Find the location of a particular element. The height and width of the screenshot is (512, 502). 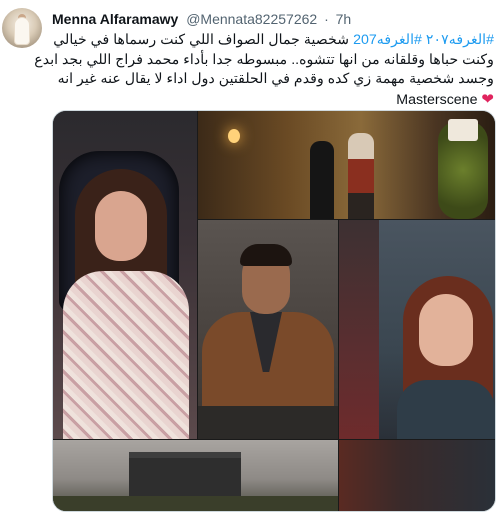

media-photo-bottom-right is located at coordinates (417, 475).